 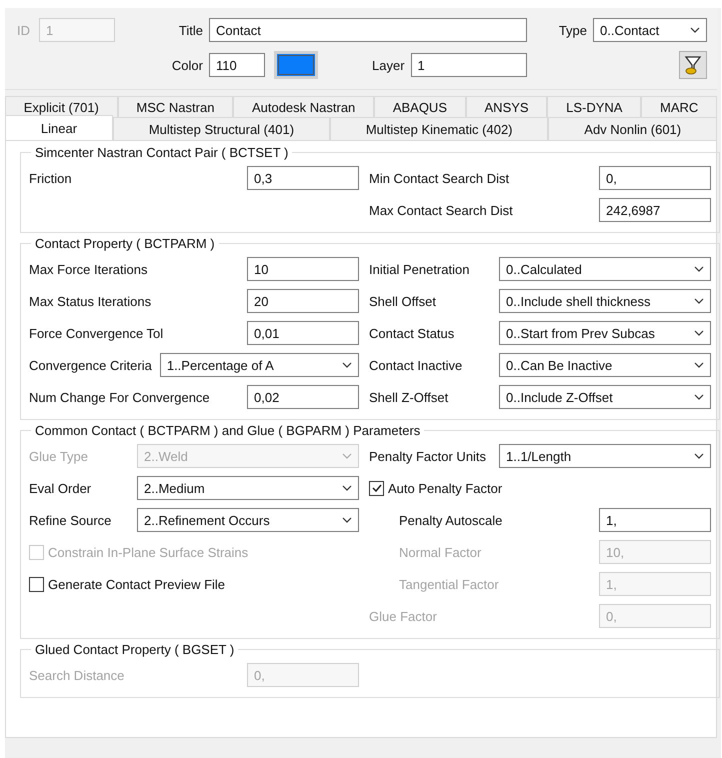 What do you see at coordinates (655, 210) in the screenshot?
I see `input-field: 242,6987` at bounding box center [655, 210].